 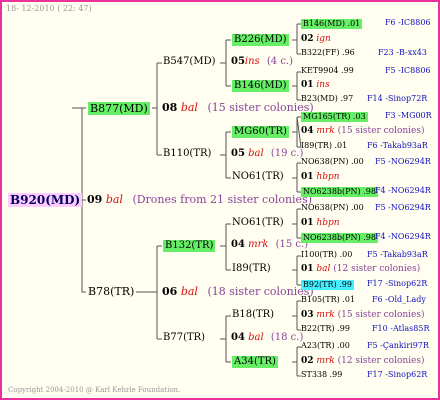 I want to click on gen3-queen: B146(MD), so click(x=260, y=86).